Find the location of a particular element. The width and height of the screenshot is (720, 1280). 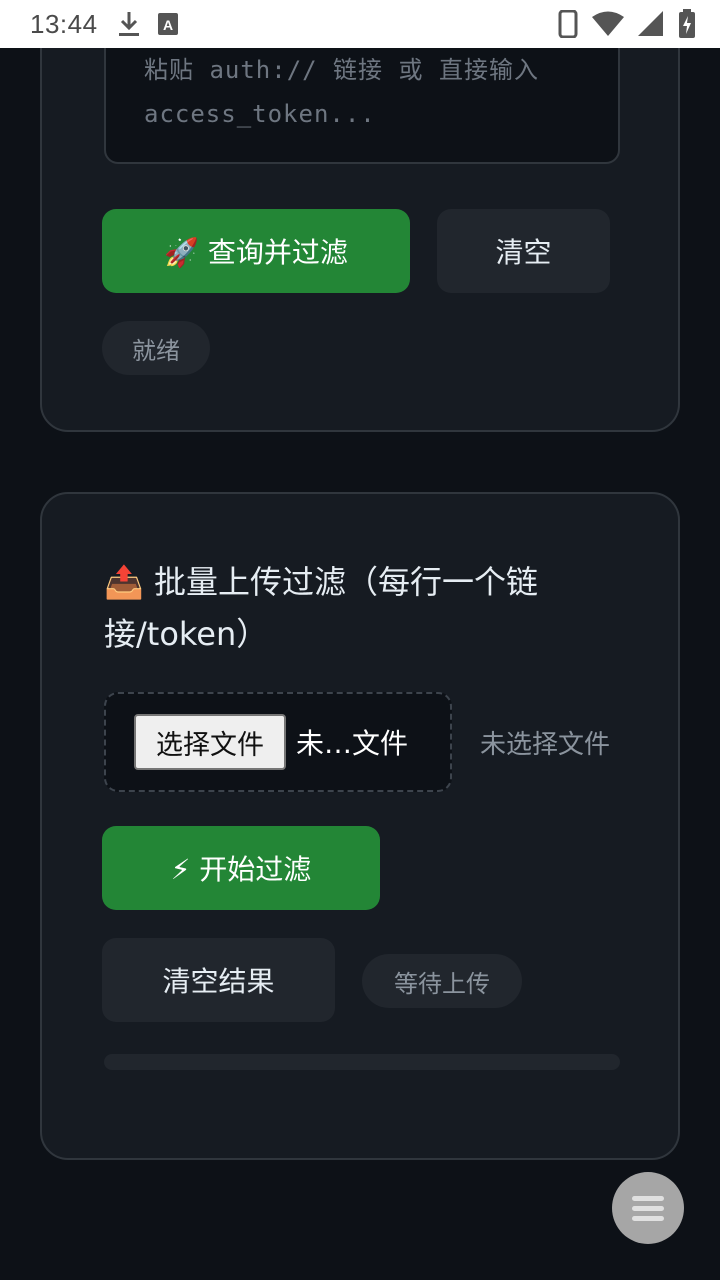

clear-button: 清空 is located at coordinates (523, 251).